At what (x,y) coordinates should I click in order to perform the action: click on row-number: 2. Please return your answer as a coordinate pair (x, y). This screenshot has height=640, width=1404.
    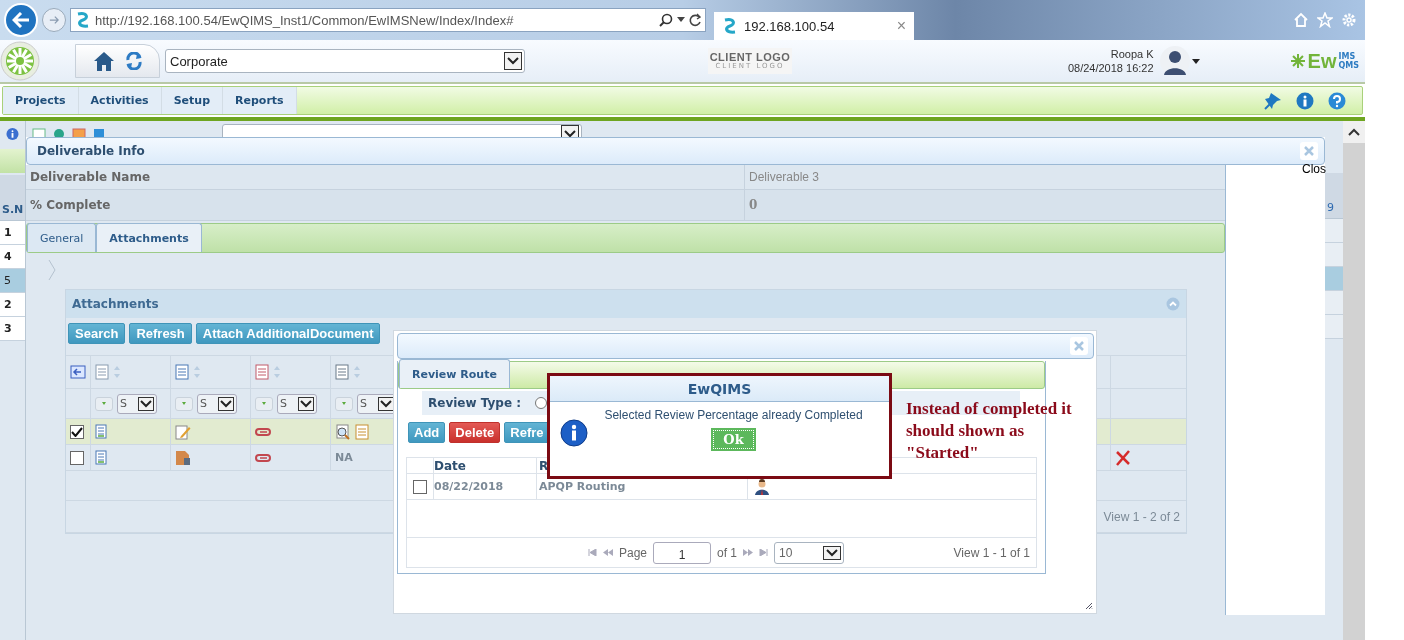
    Looking at the image, I should click on (12, 305).